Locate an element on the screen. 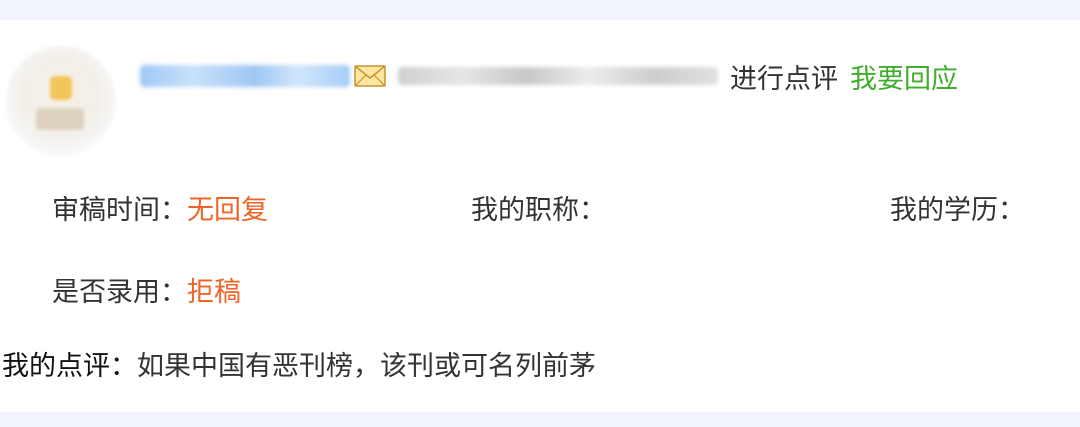 This screenshot has width=1080, height=427. bottom-band is located at coordinates (540, 419).